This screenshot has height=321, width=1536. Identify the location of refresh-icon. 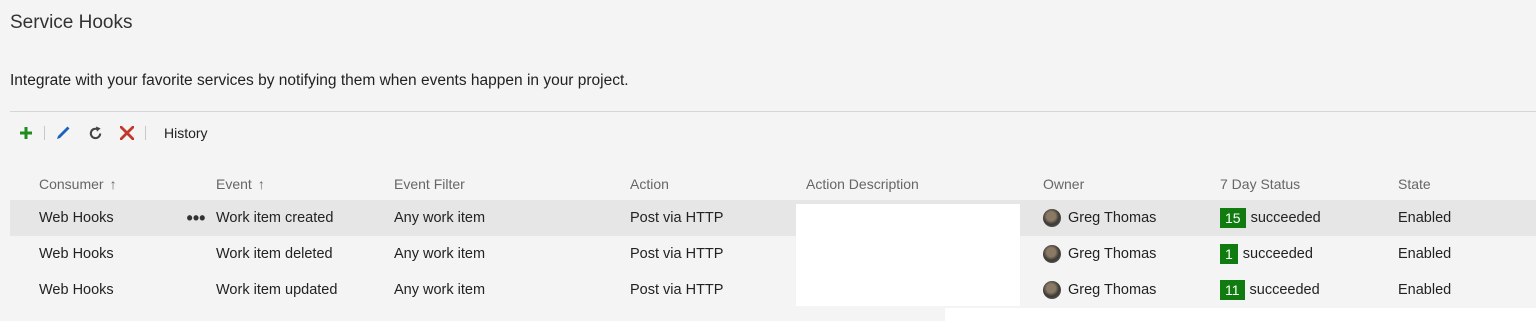
(95, 132).